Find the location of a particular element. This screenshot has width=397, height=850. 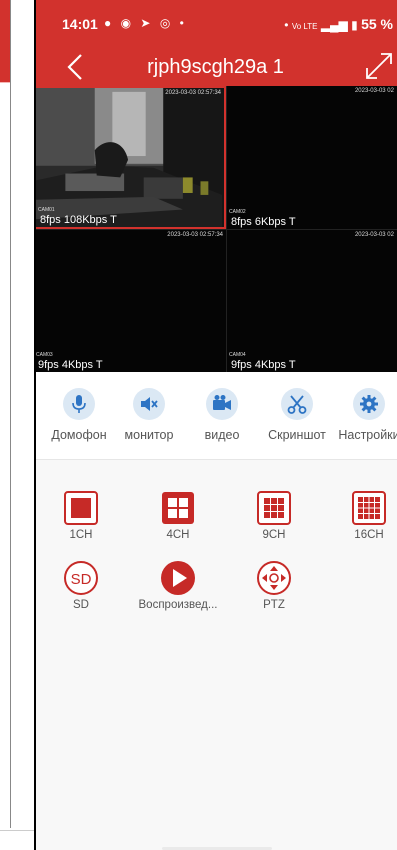

system-status: • Vo LTE ▂▄▆ ▮ 55 % is located at coordinates (338, 24).